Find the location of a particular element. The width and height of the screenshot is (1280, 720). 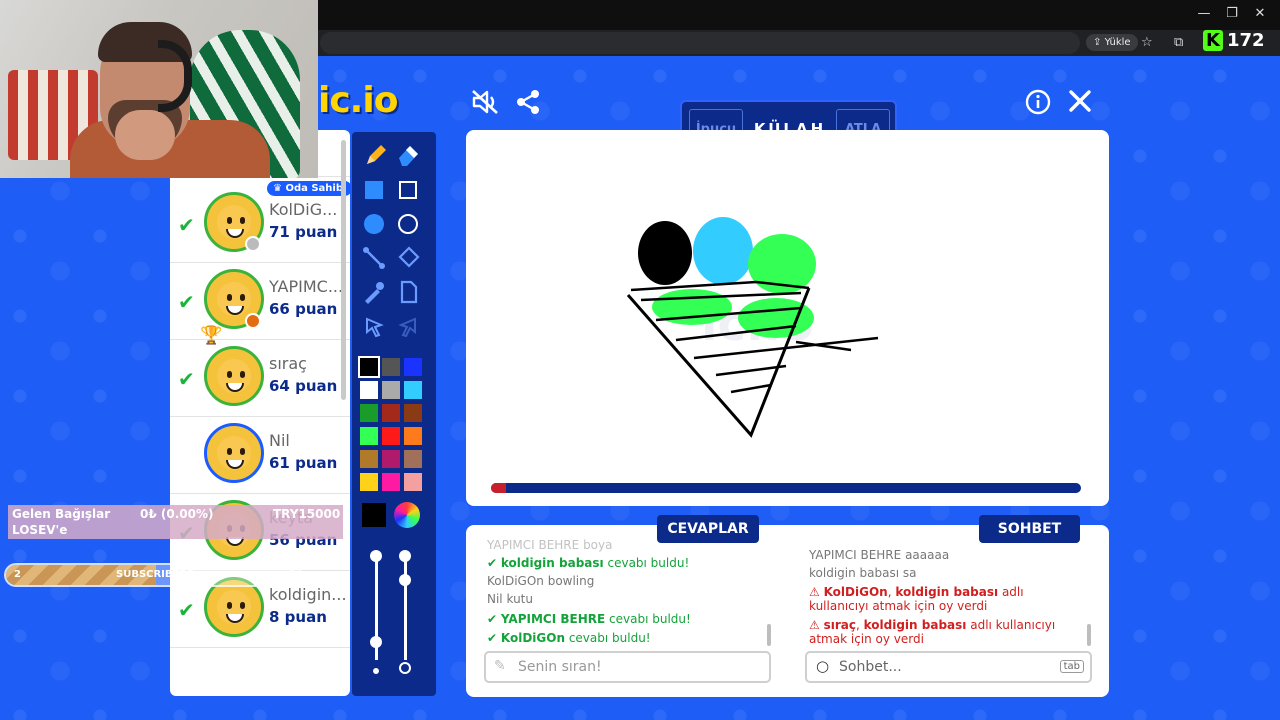

brush-size-knob is located at coordinates (376, 642).